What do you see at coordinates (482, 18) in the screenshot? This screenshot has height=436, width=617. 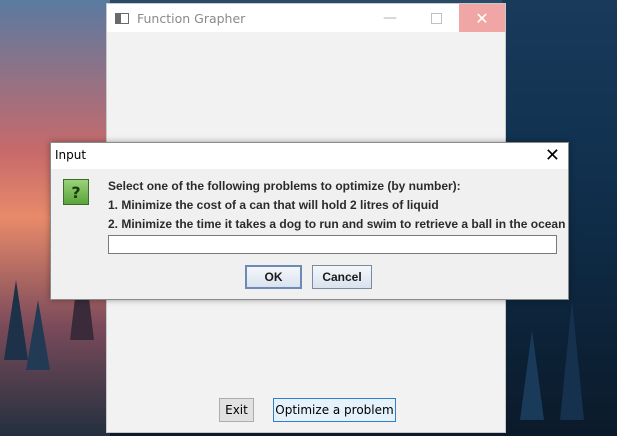 I see `close-button: ✕` at bounding box center [482, 18].